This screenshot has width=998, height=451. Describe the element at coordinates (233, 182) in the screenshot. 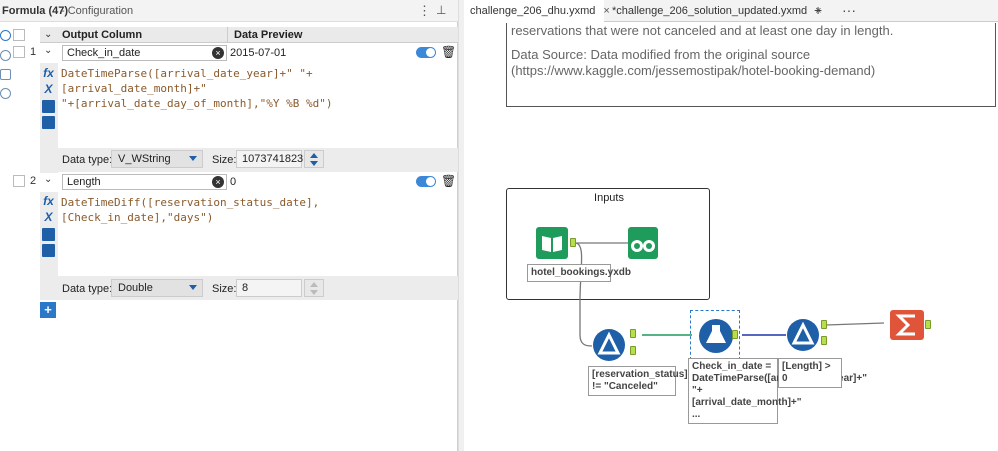

I see `data-preview-value: 0` at that location.